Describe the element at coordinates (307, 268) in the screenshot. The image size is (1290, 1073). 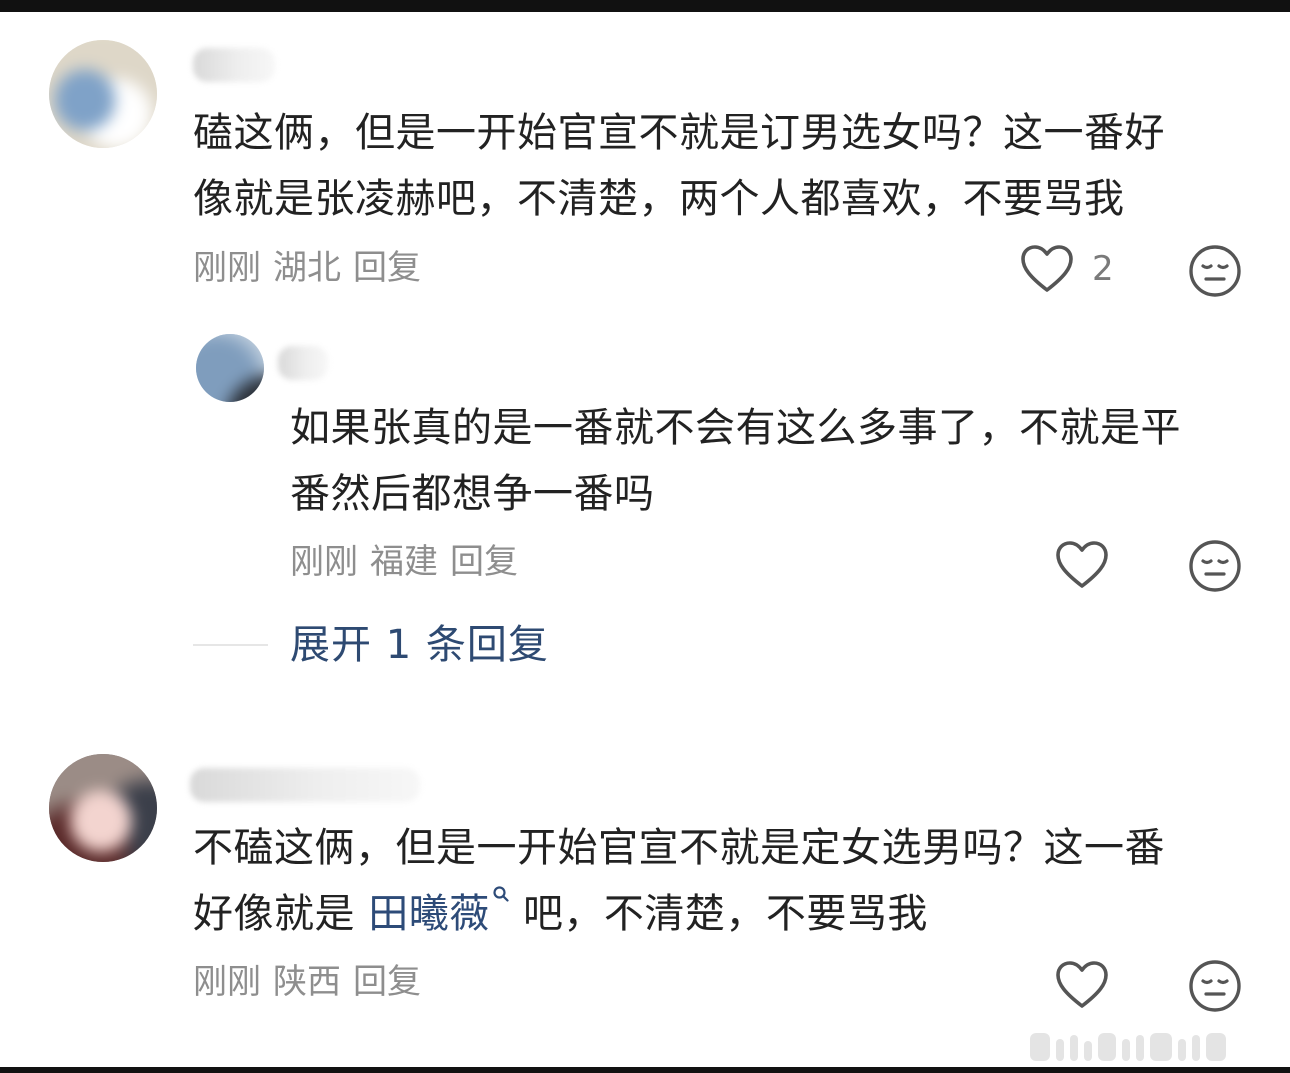
I see `comment-location: 湖北` at that location.